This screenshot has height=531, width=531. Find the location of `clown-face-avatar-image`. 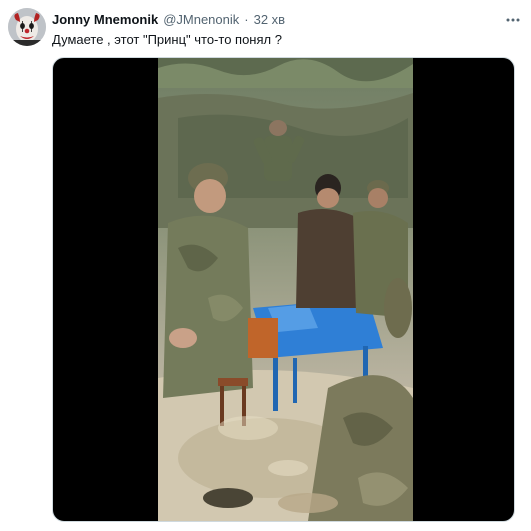

clown-face-avatar-image is located at coordinates (27, 27).